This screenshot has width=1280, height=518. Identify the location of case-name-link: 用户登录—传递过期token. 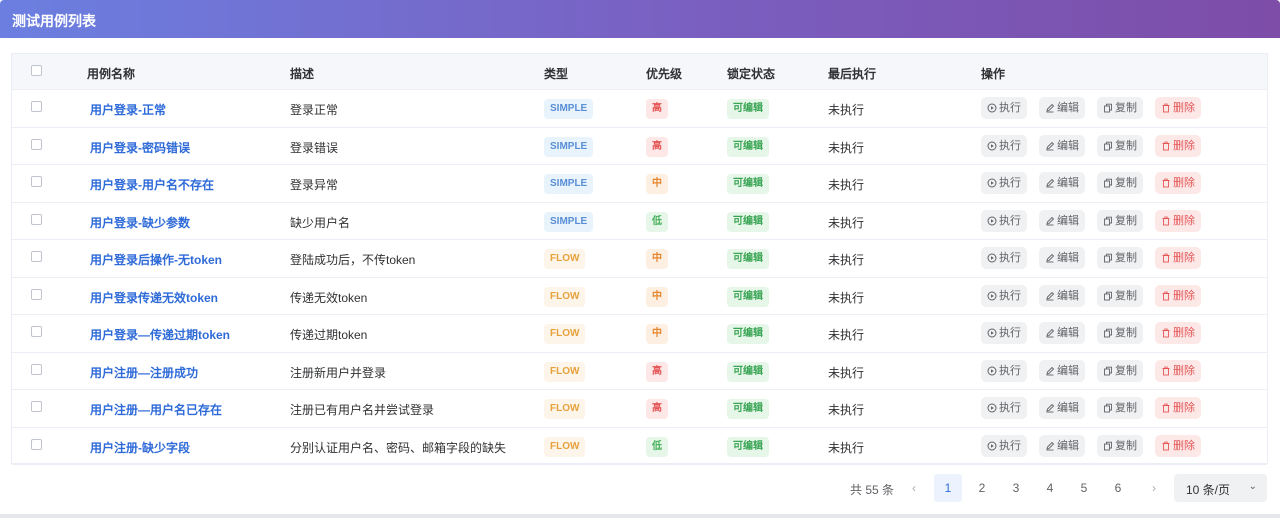
(160, 334).